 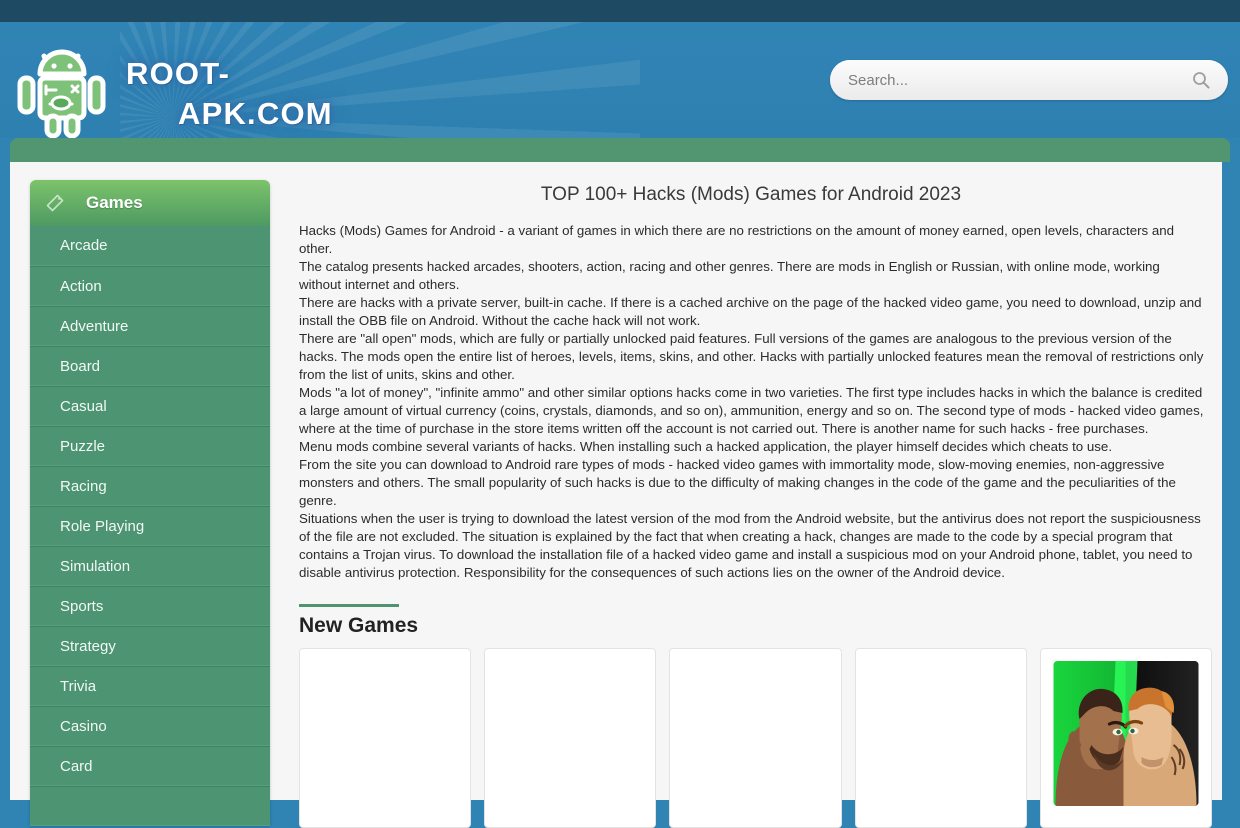 What do you see at coordinates (150, 246) in the screenshot?
I see `sidebar-item-arcade: Arcade` at bounding box center [150, 246].